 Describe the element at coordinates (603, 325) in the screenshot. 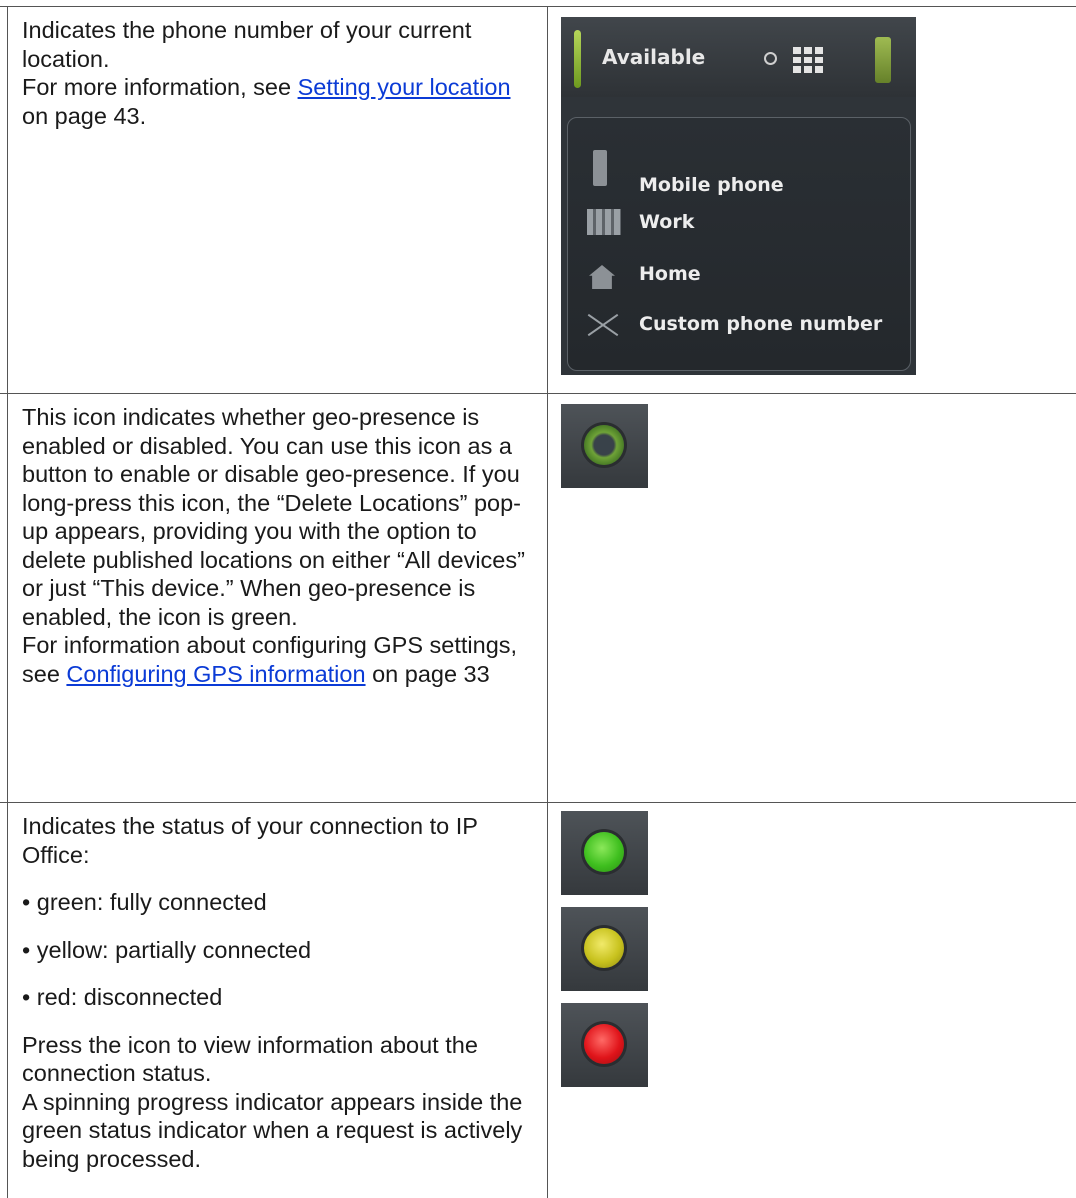

I see `custom-number-icon` at that location.